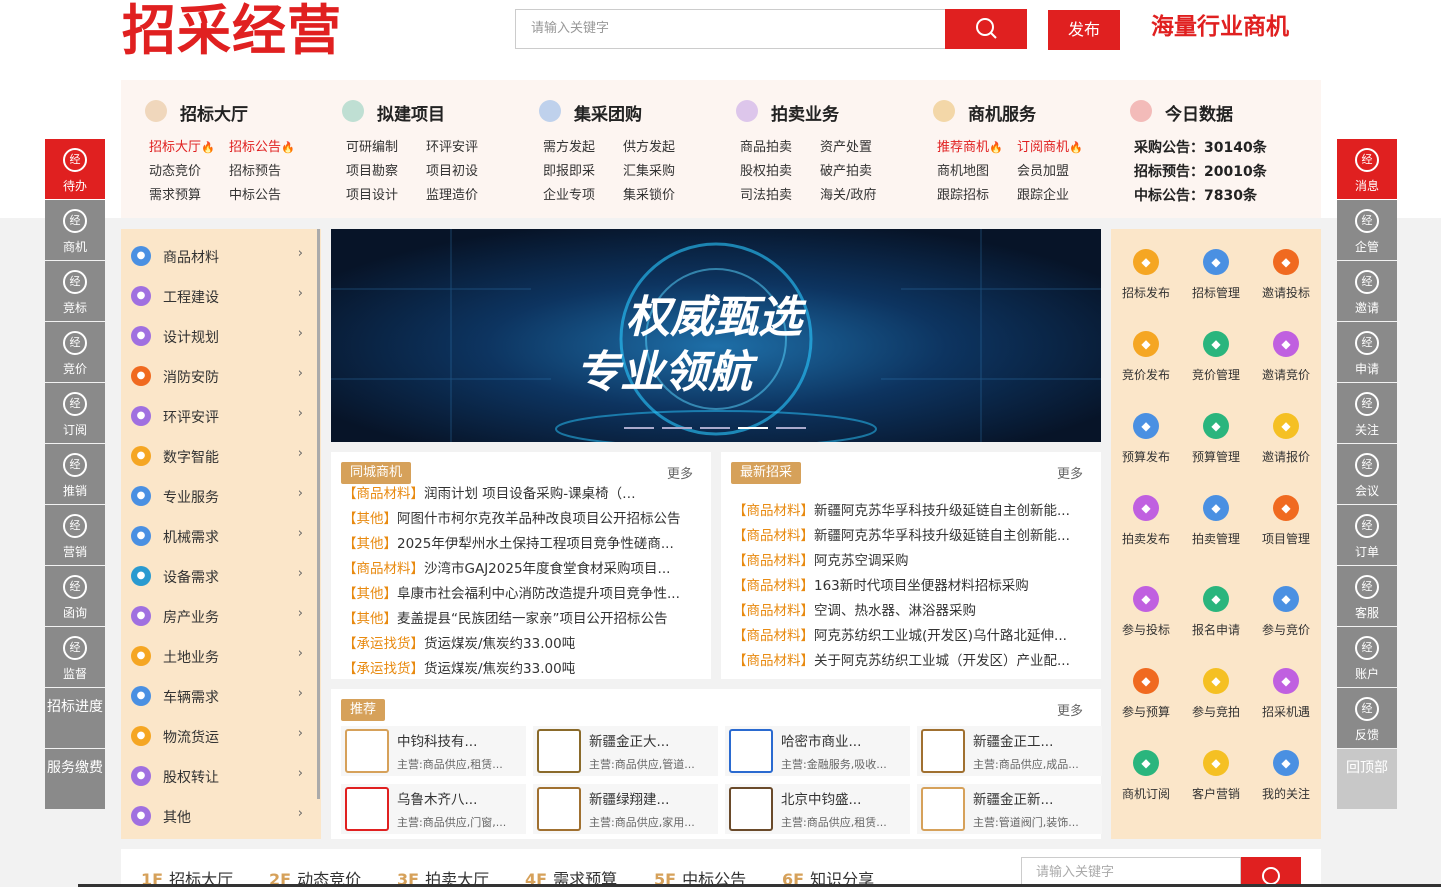  What do you see at coordinates (221, 456) in the screenshot?
I see `category-item: ● 数字智能 ›` at bounding box center [221, 456].